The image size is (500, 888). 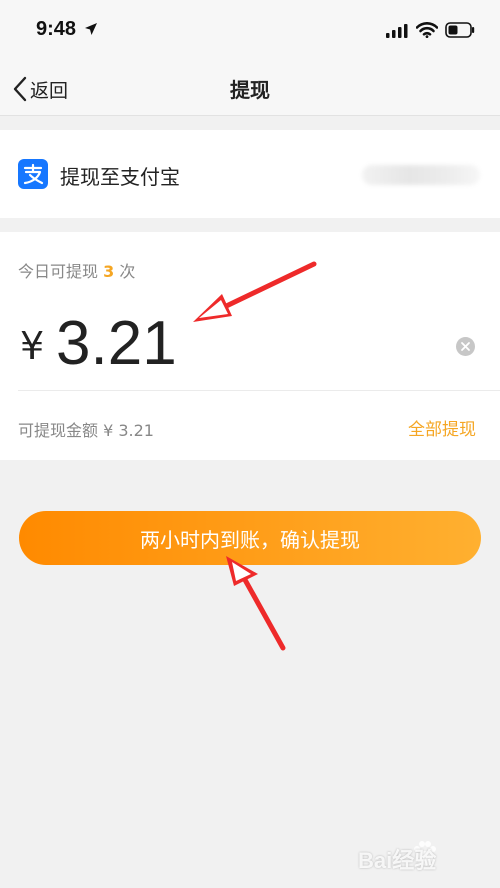 What do you see at coordinates (250, 31) in the screenshot?
I see `status-bar: 9:48` at bounding box center [250, 31].